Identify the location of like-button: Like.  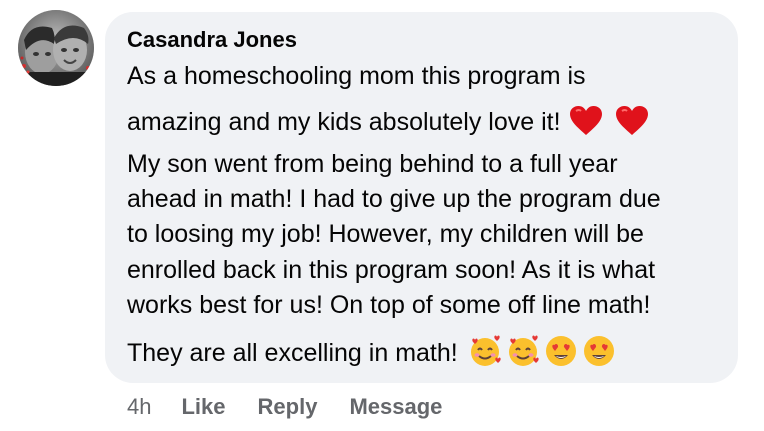
(203, 407).